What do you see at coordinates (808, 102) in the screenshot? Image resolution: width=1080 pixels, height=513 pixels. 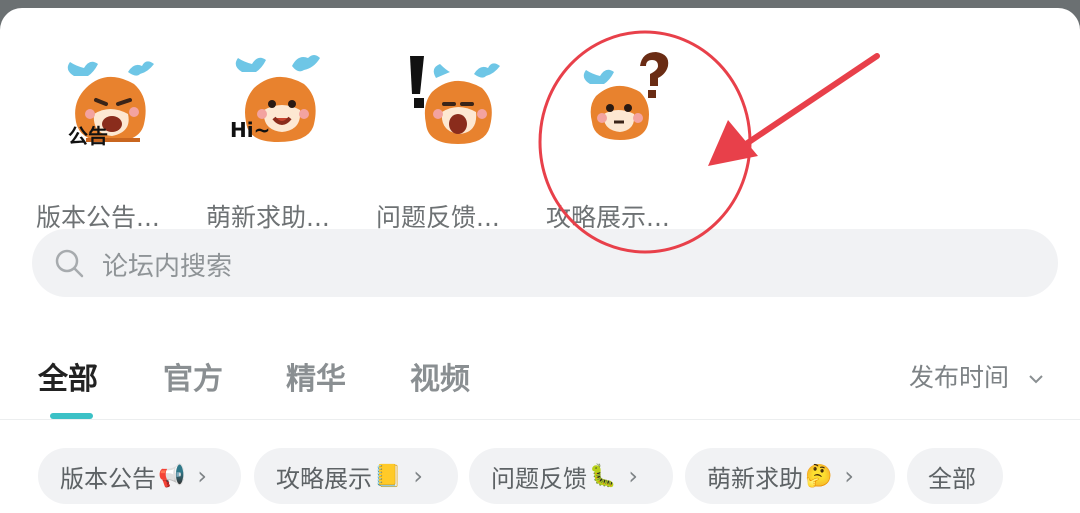 I see `annotation-arrow-shaft` at bounding box center [808, 102].